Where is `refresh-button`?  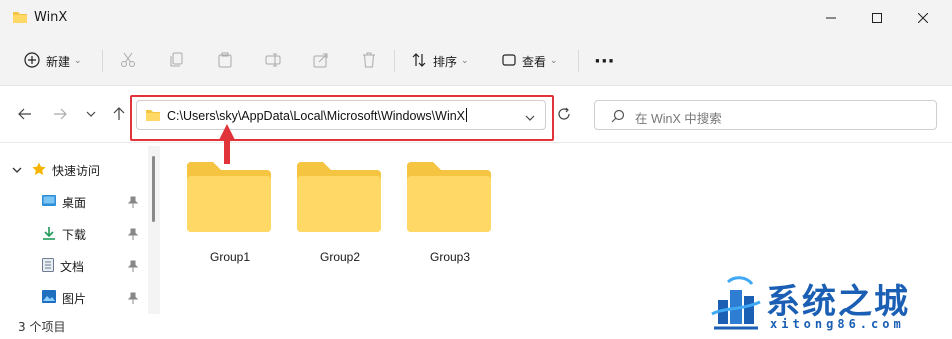 refresh-button is located at coordinates (564, 114).